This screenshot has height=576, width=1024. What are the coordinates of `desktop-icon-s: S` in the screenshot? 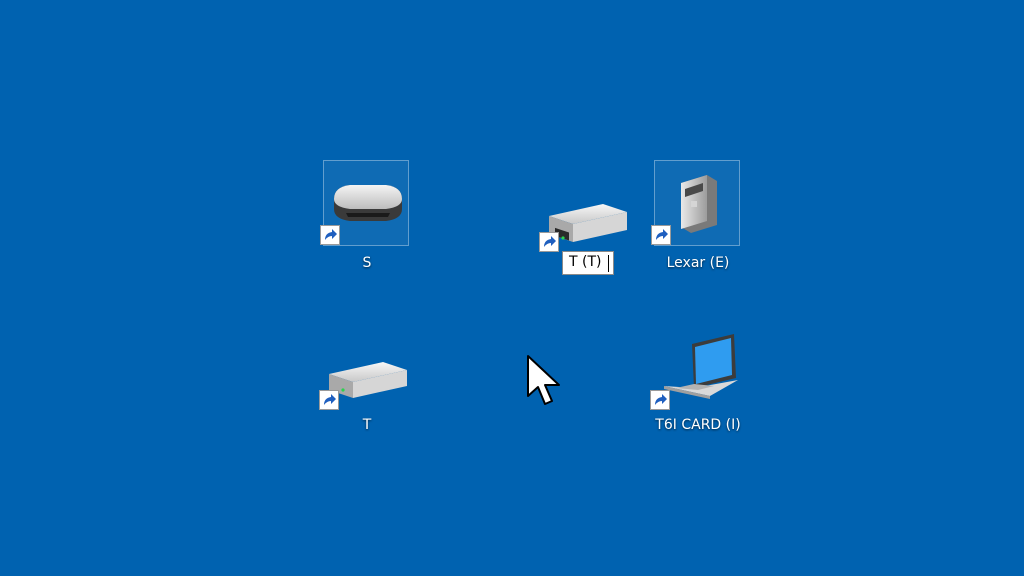 It's located at (365, 216).